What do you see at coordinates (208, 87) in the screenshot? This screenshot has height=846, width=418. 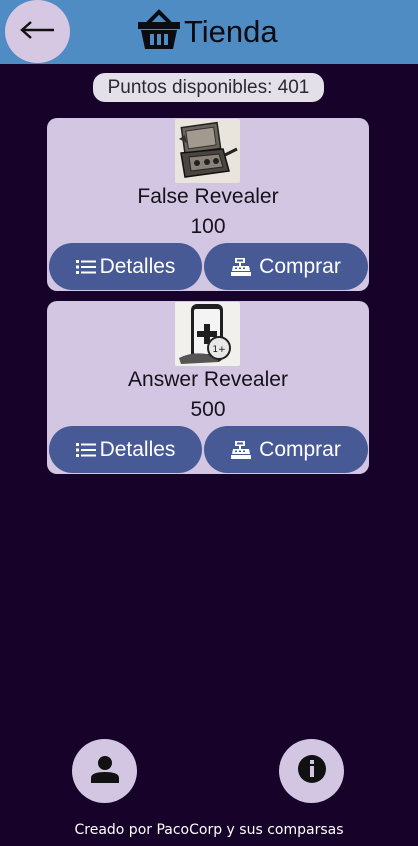 I see `points-badge: Puntos disponibles: 401` at bounding box center [208, 87].